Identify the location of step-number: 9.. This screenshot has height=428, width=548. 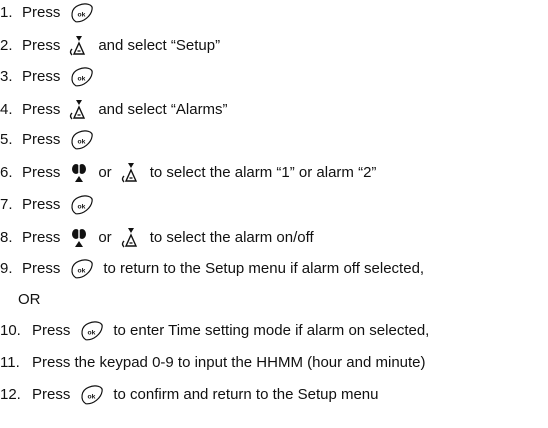
(6, 268).